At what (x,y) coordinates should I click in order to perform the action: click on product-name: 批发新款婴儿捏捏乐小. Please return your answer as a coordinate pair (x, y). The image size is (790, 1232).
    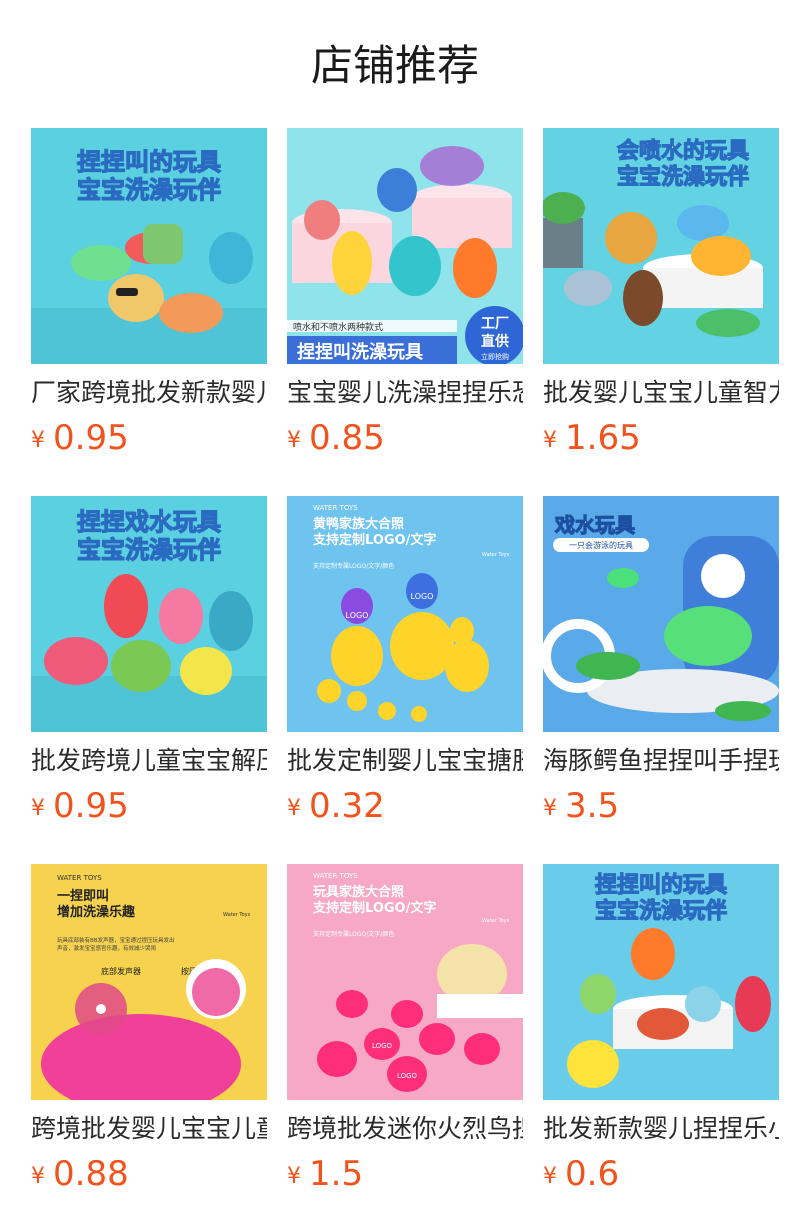
    Looking at the image, I should click on (661, 1129).